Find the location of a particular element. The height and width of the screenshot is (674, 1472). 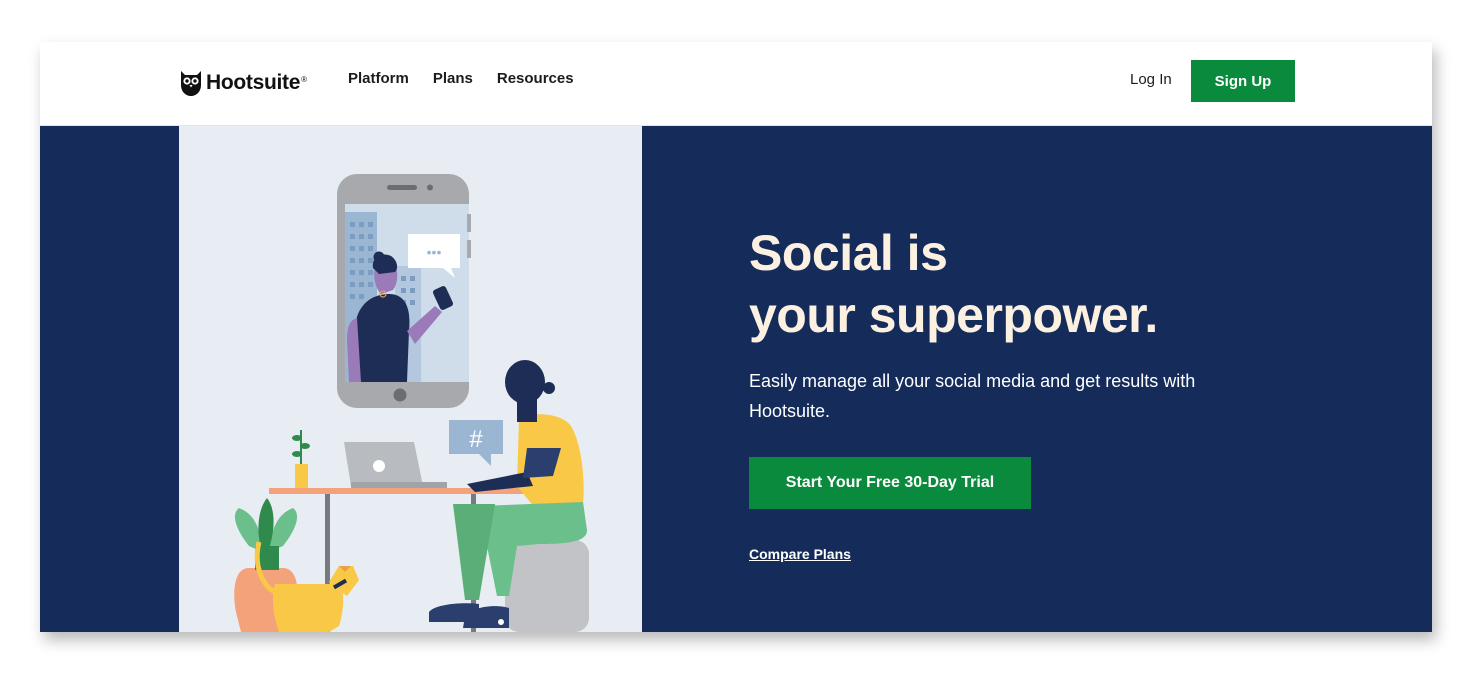

owl-logo-icon is located at coordinates (191, 83).